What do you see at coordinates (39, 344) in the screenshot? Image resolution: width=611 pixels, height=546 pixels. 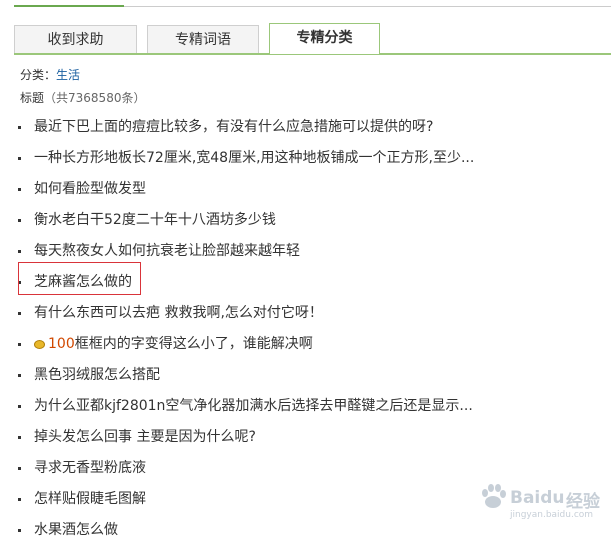 I see `coin-icon` at bounding box center [39, 344].